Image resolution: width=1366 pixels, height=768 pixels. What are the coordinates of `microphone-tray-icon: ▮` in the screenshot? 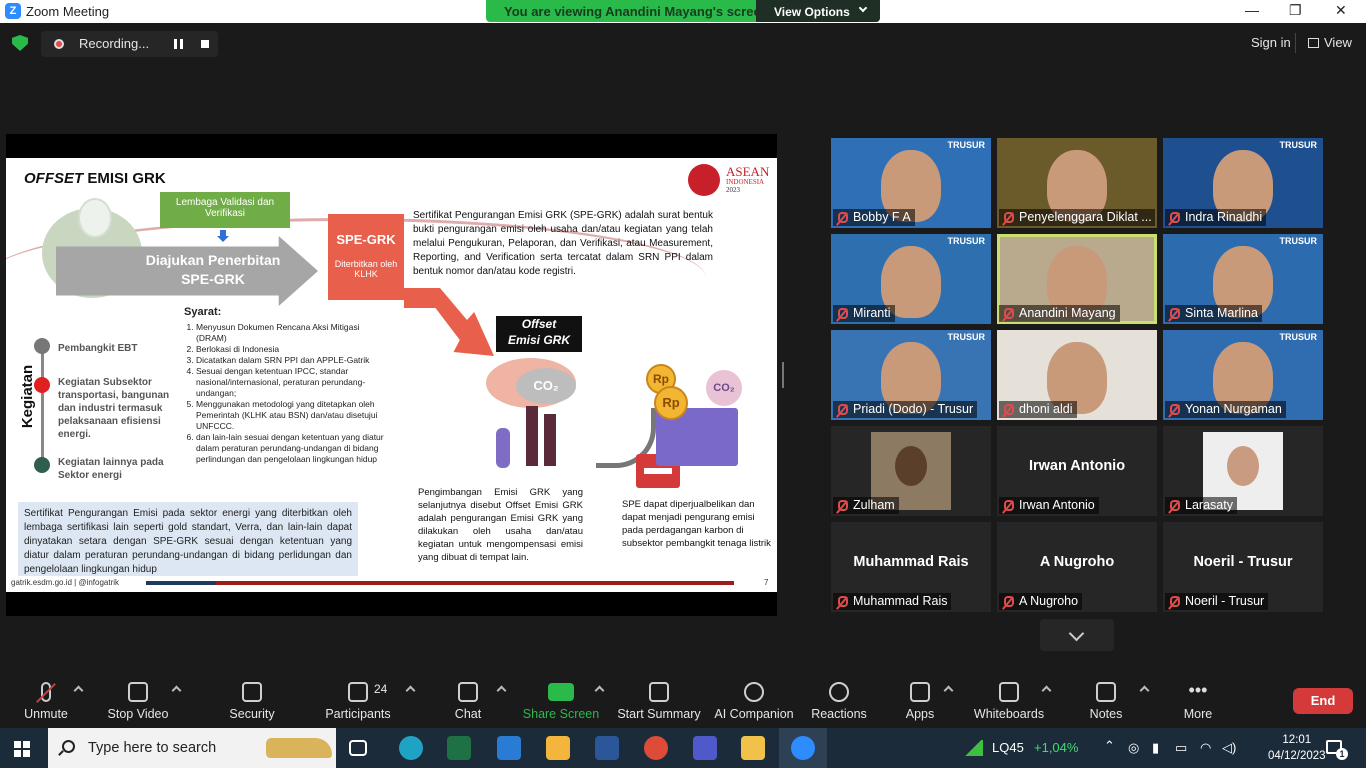 It's located at (1155, 748).